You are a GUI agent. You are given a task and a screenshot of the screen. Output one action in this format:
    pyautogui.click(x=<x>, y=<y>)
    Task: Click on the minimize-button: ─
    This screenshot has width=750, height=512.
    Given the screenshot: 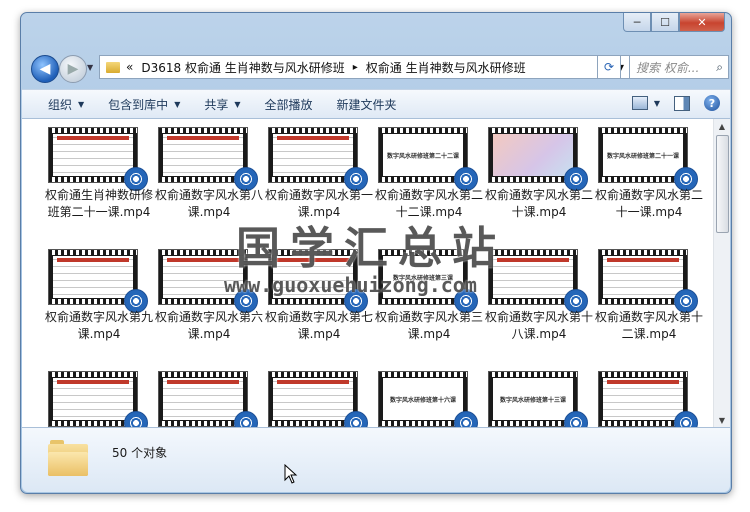 What is the action you would take?
    pyautogui.click(x=637, y=22)
    